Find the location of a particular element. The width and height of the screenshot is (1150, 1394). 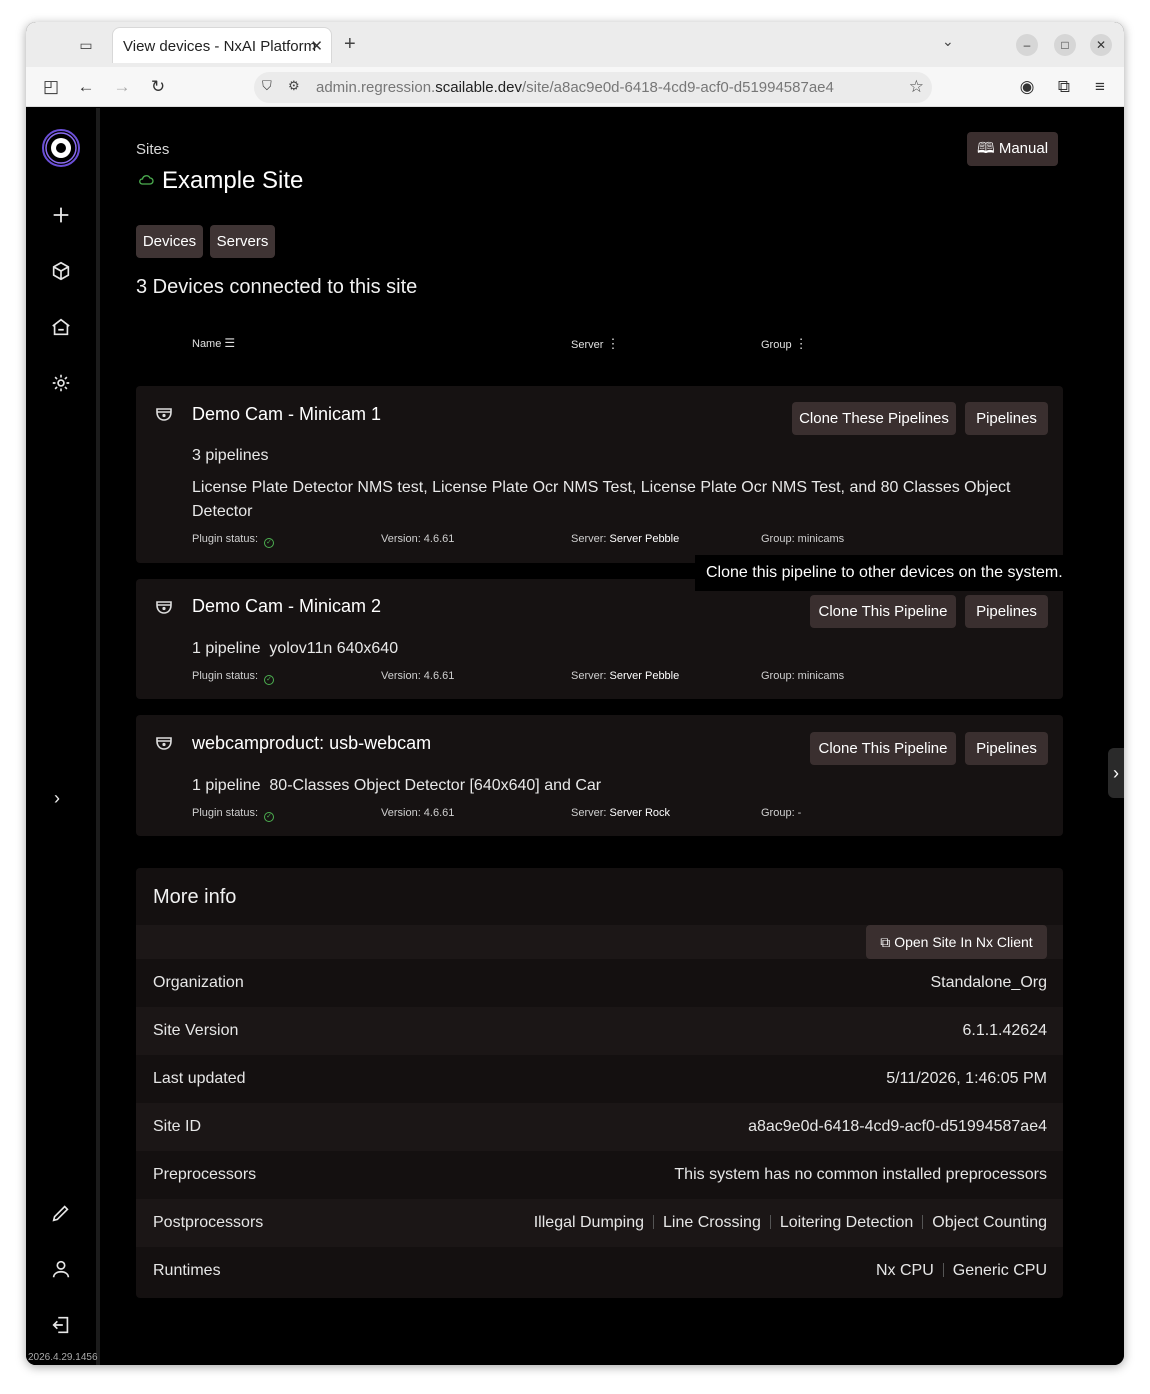

tab-devices: Devices is located at coordinates (169, 241).